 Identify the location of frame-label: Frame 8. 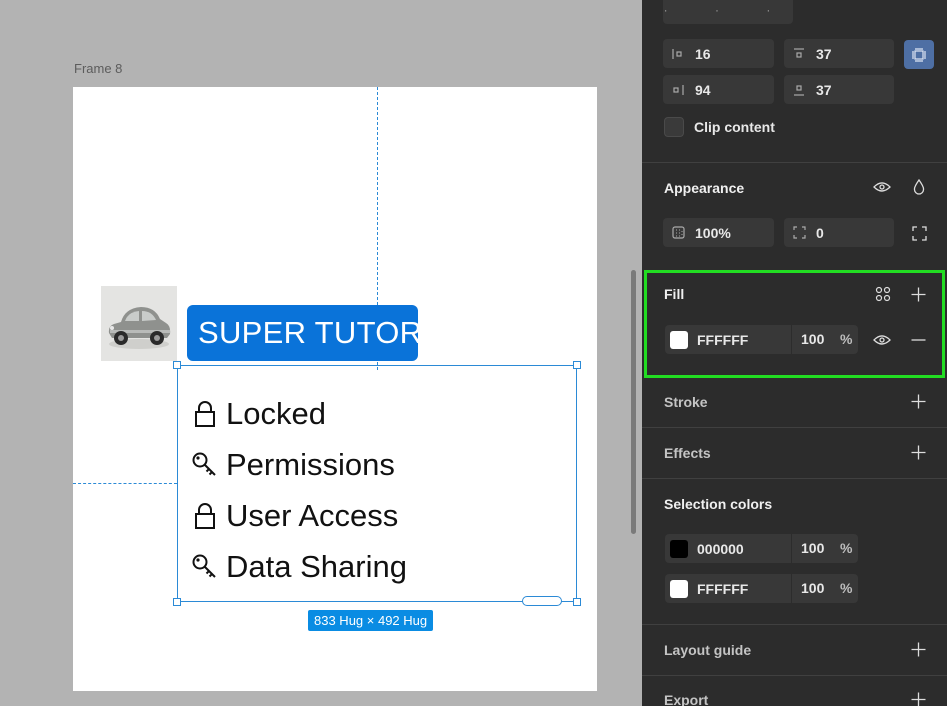
(98, 68).